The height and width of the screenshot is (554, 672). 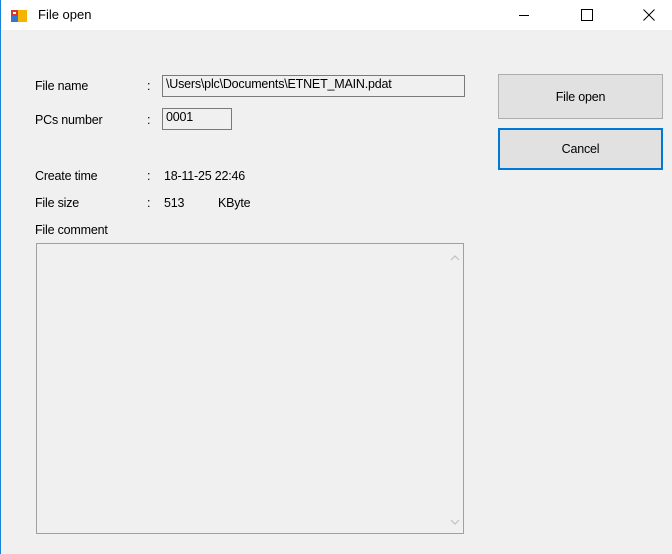 What do you see at coordinates (149, 86) in the screenshot?
I see `file-name-colon: :` at bounding box center [149, 86].